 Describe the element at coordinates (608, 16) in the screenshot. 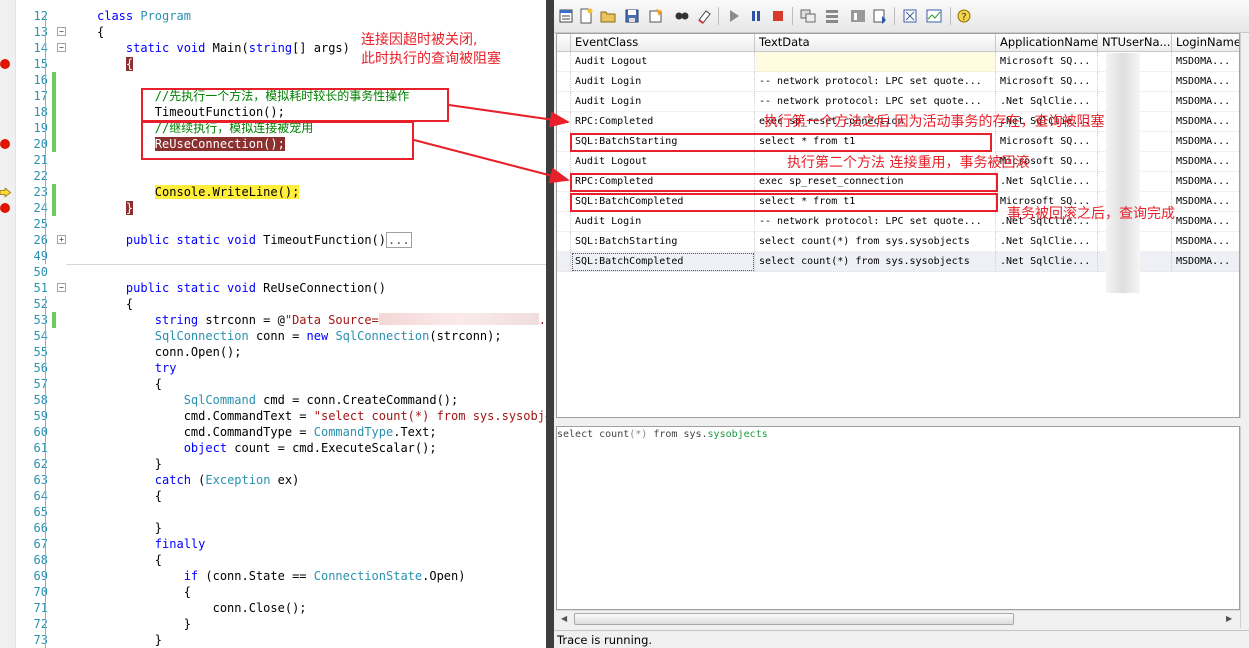

I see `open-icon` at that location.